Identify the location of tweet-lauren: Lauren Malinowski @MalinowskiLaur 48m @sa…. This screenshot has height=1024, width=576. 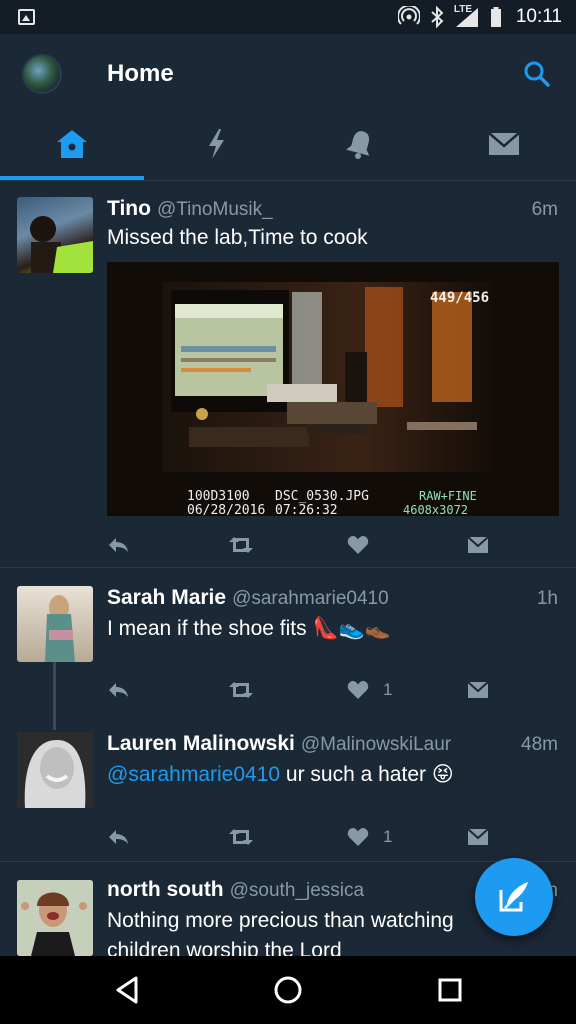
(288, 788).